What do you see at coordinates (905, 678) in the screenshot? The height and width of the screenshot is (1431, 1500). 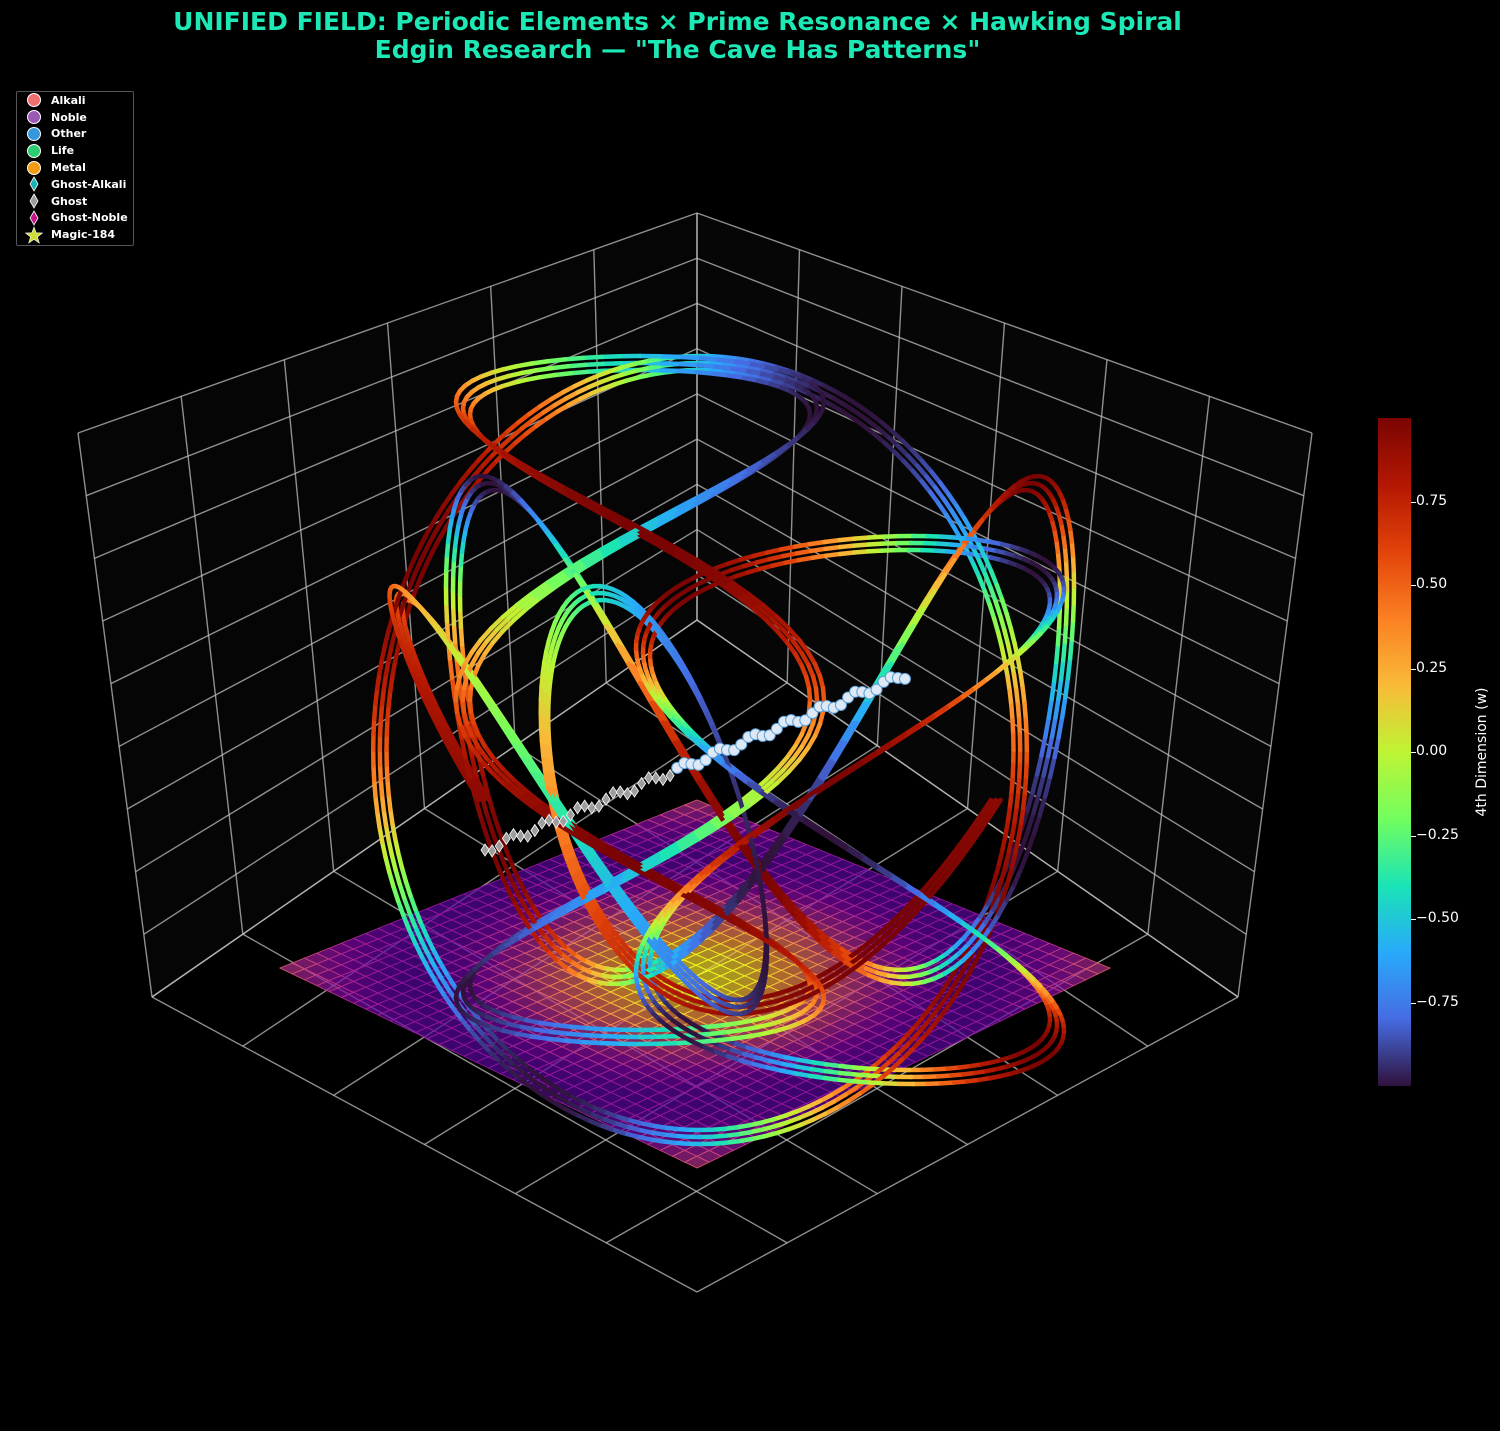 I see `element-marker` at bounding box center [905, 678].